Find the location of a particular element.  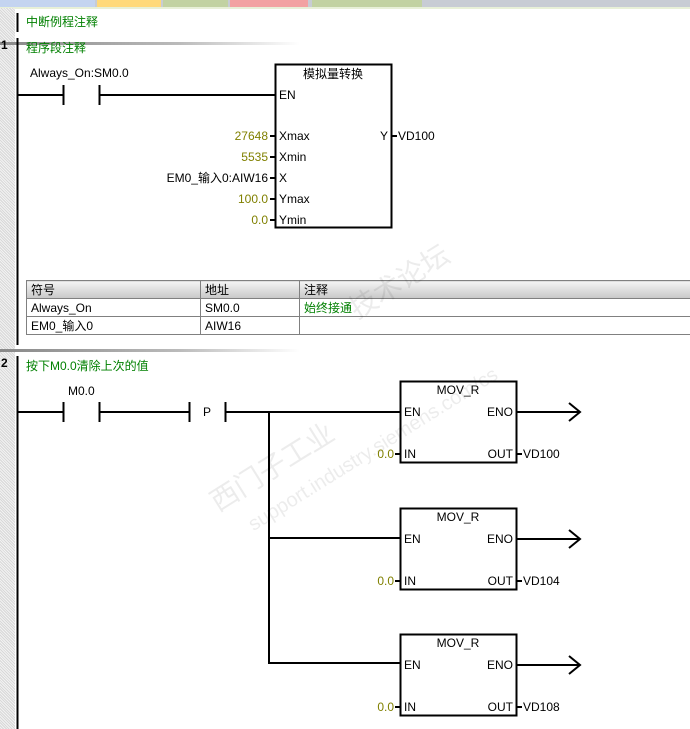

mov-r-box-2: MOV_R EN ENO IN OUT 0.0 VD104 is located at coordinates (479, 549).